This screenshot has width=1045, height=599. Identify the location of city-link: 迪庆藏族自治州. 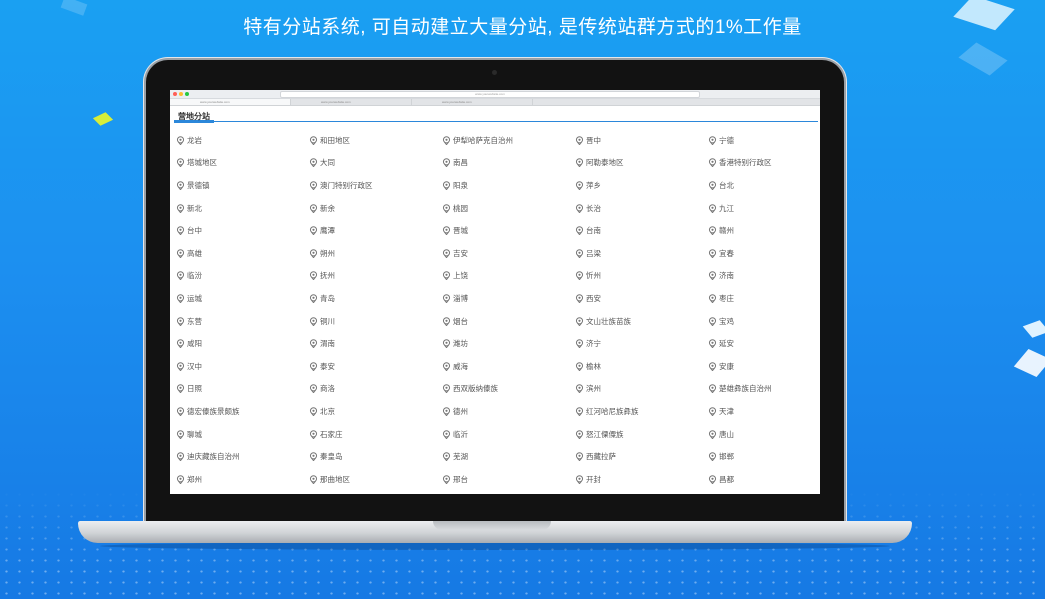
(242, 456).